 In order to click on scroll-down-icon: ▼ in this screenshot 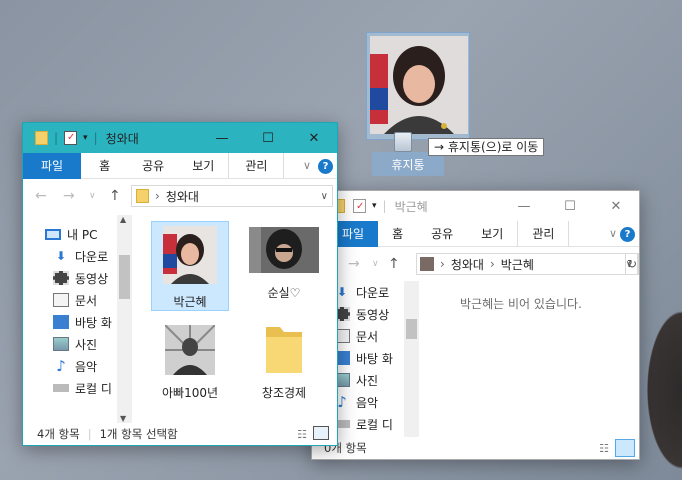, I will do `click(123, 418)`.